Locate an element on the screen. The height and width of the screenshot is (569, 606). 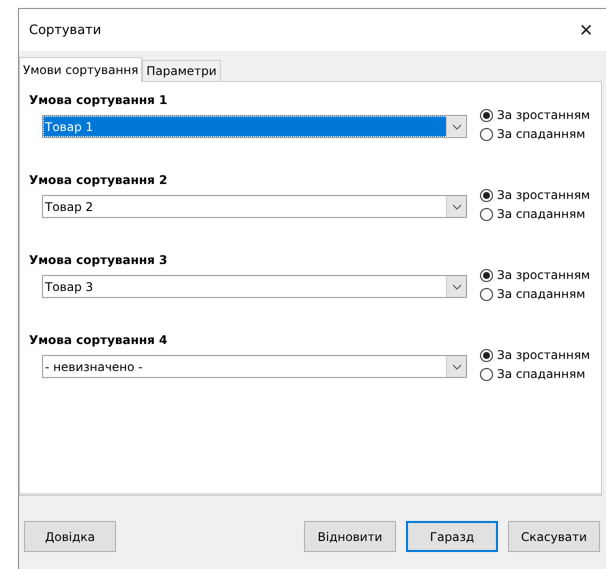
section-heading: Умова сортування 2 is located at coordinates (98, 180).